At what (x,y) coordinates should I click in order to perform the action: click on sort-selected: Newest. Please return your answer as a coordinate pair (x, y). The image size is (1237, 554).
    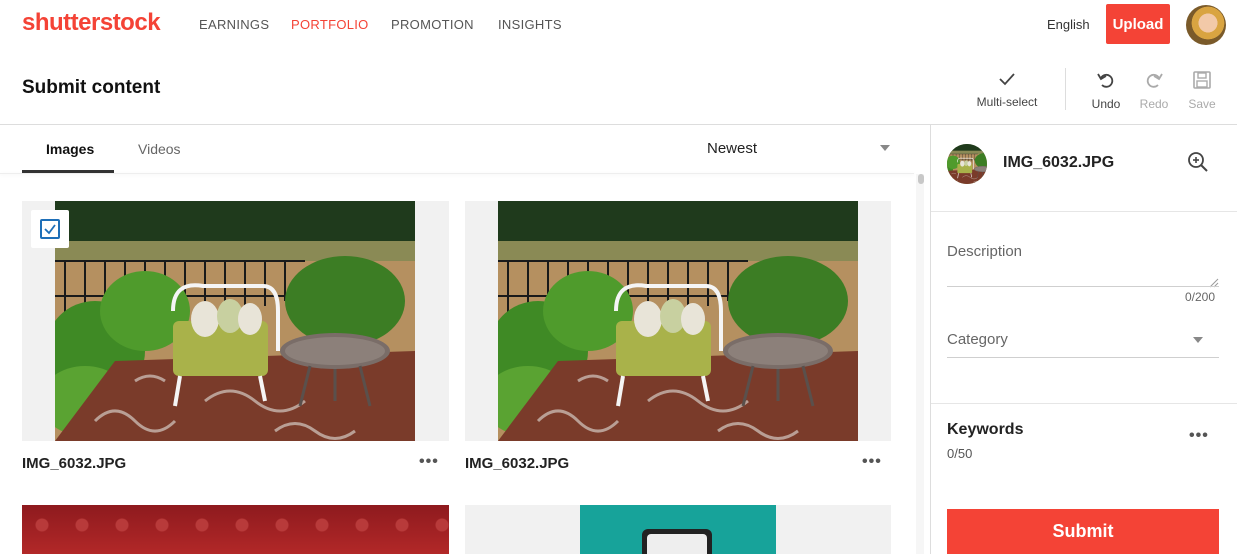
    Looking at the image, I should click on (732, 148).